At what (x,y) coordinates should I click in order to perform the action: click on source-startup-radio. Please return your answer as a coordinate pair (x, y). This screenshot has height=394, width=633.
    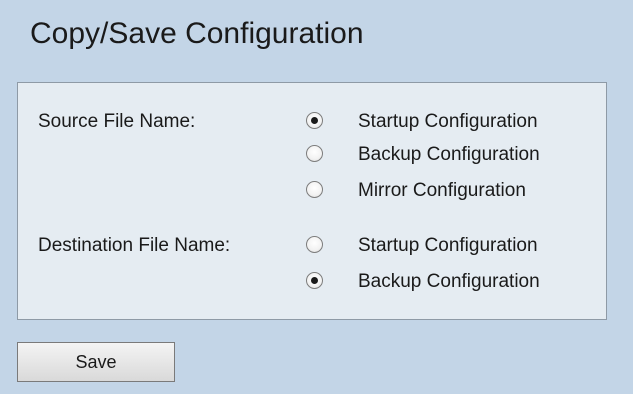
    Looking at the image, I should click on (314, 120).